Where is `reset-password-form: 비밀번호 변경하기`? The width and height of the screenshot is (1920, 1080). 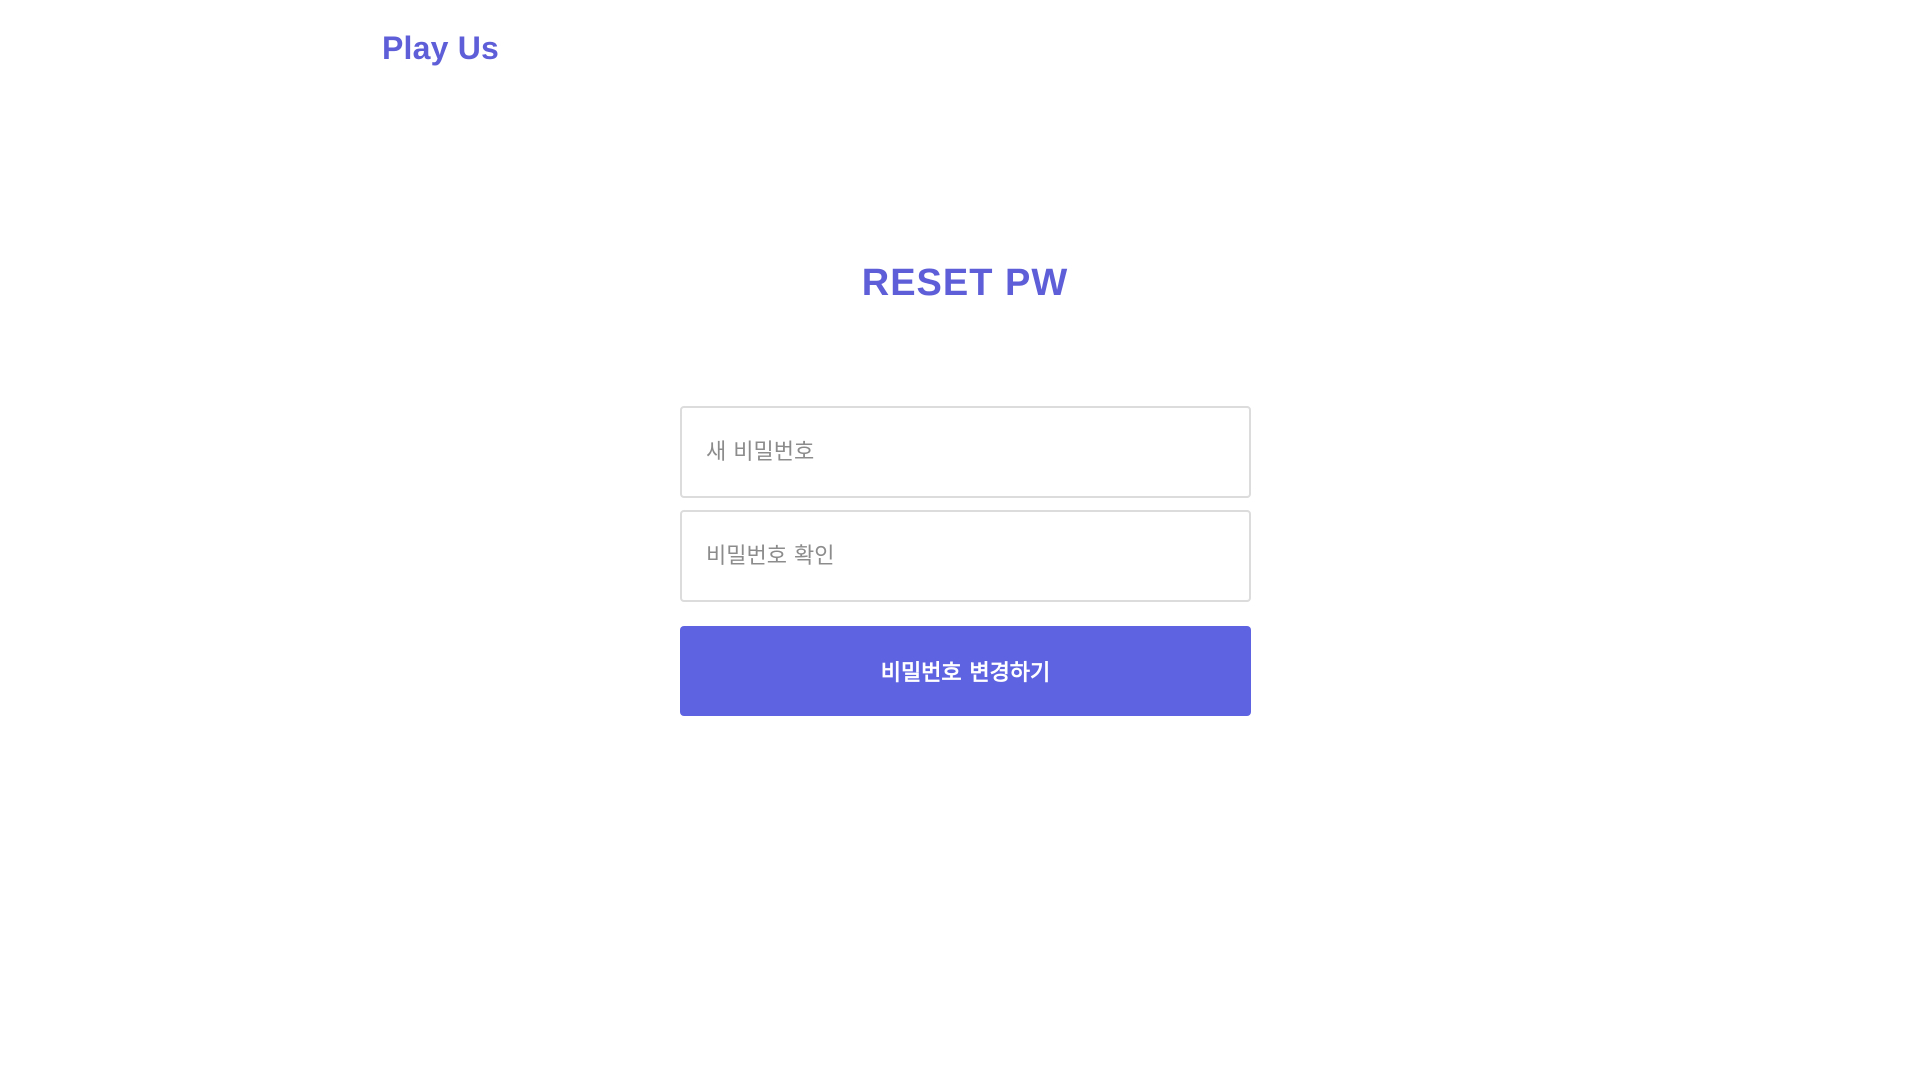 reset-password-form: 비밀번호 변경하기 is located at coordinates (965, 561).